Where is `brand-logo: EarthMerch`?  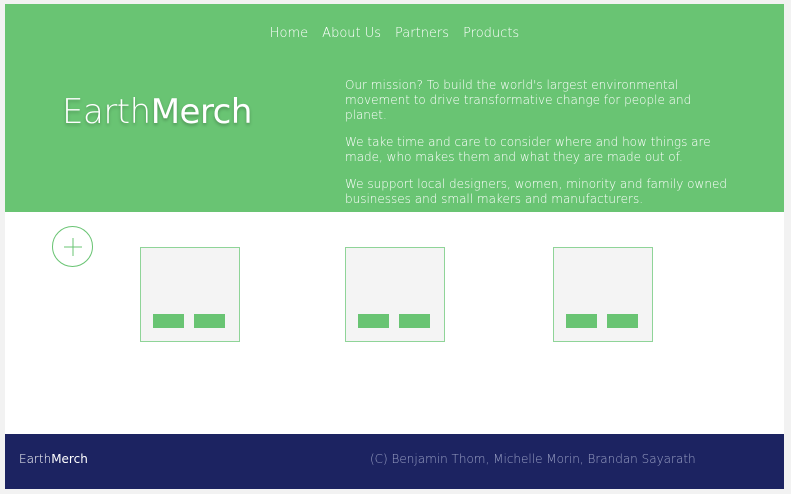
brand-logo: EarthMerch is located at coordinates (157, 112).